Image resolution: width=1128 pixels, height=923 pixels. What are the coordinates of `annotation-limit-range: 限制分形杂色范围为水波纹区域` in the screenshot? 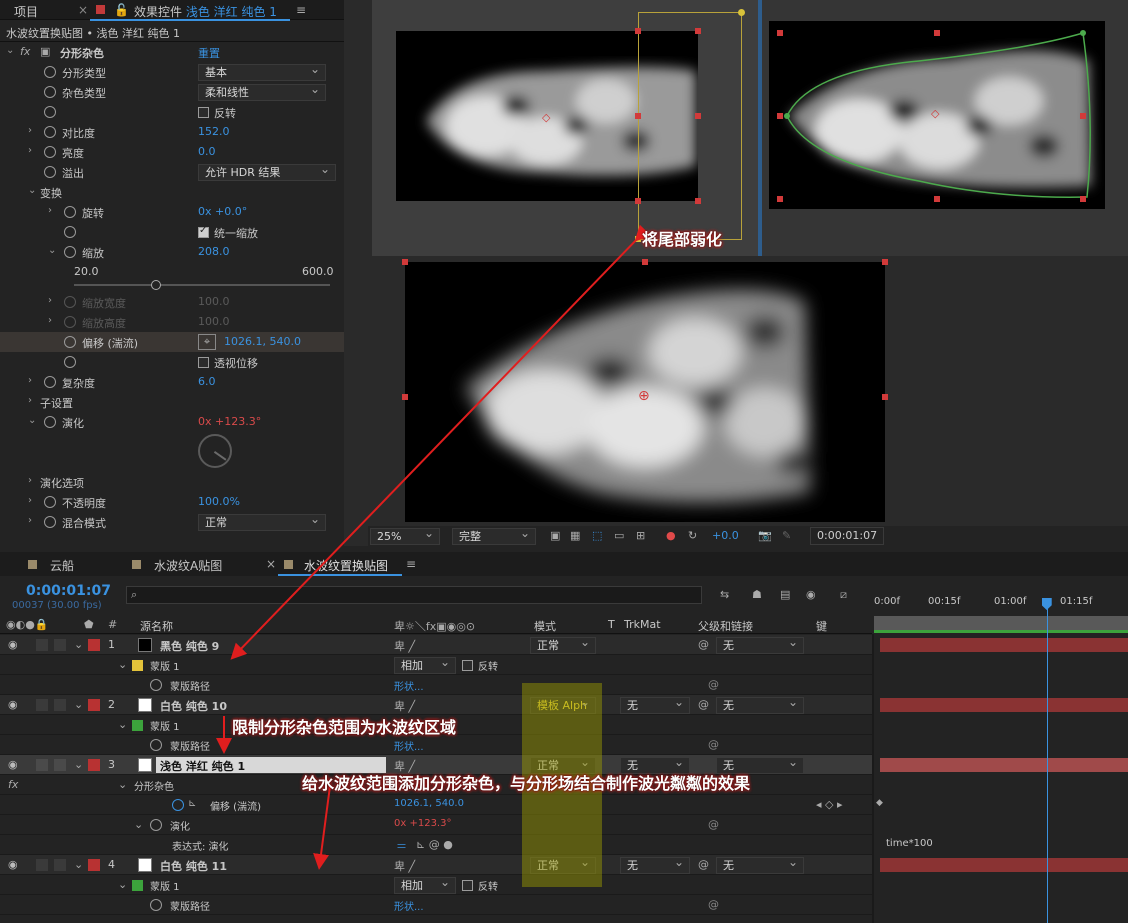 It's located at (344, 727).